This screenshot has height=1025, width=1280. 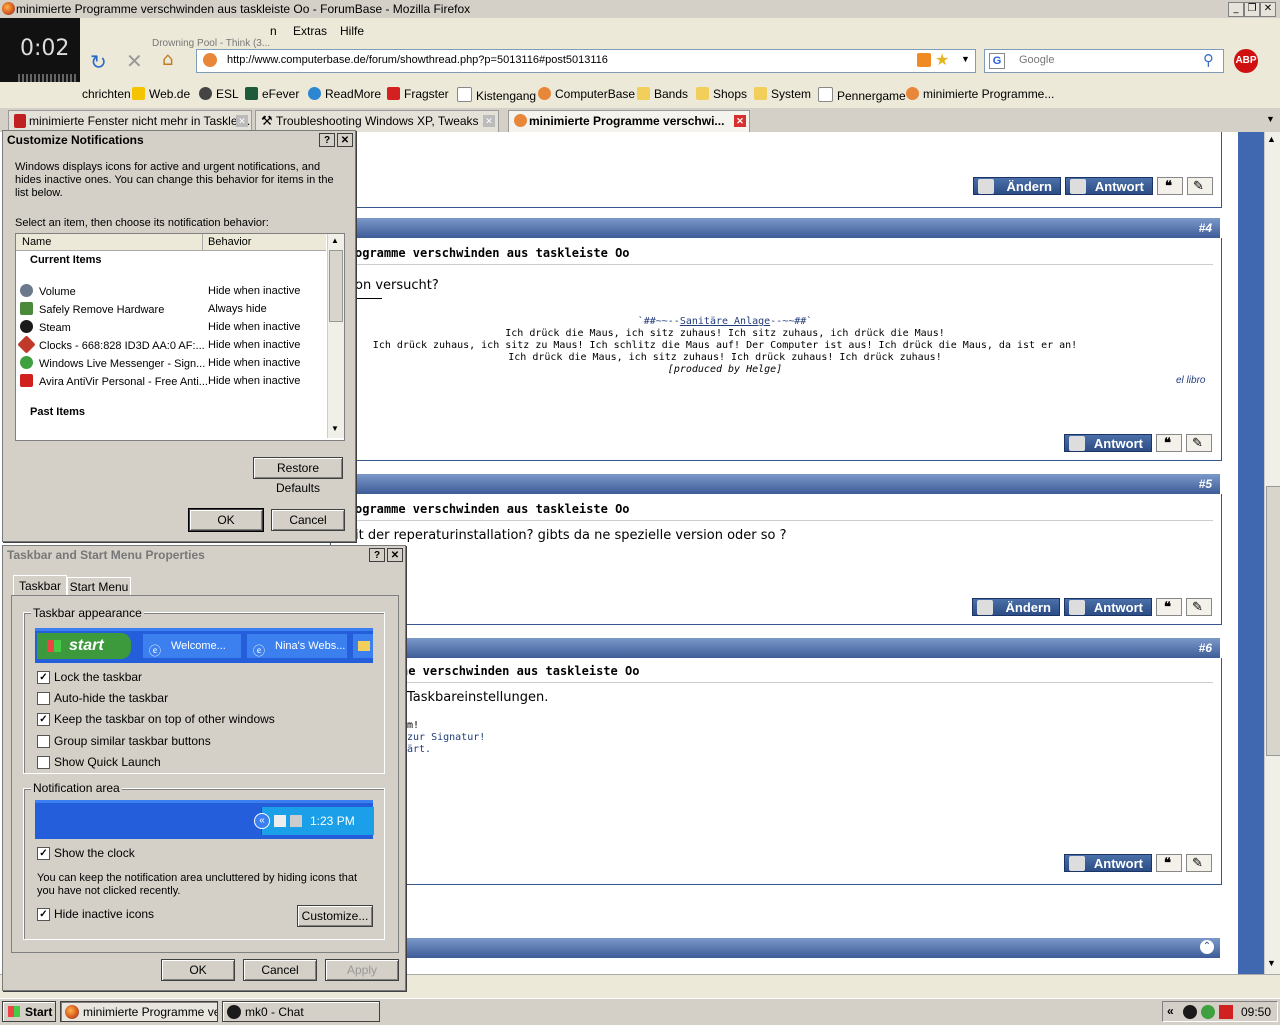 I want to click on messenger-tray-icon, so click(x=1208, y=1012).